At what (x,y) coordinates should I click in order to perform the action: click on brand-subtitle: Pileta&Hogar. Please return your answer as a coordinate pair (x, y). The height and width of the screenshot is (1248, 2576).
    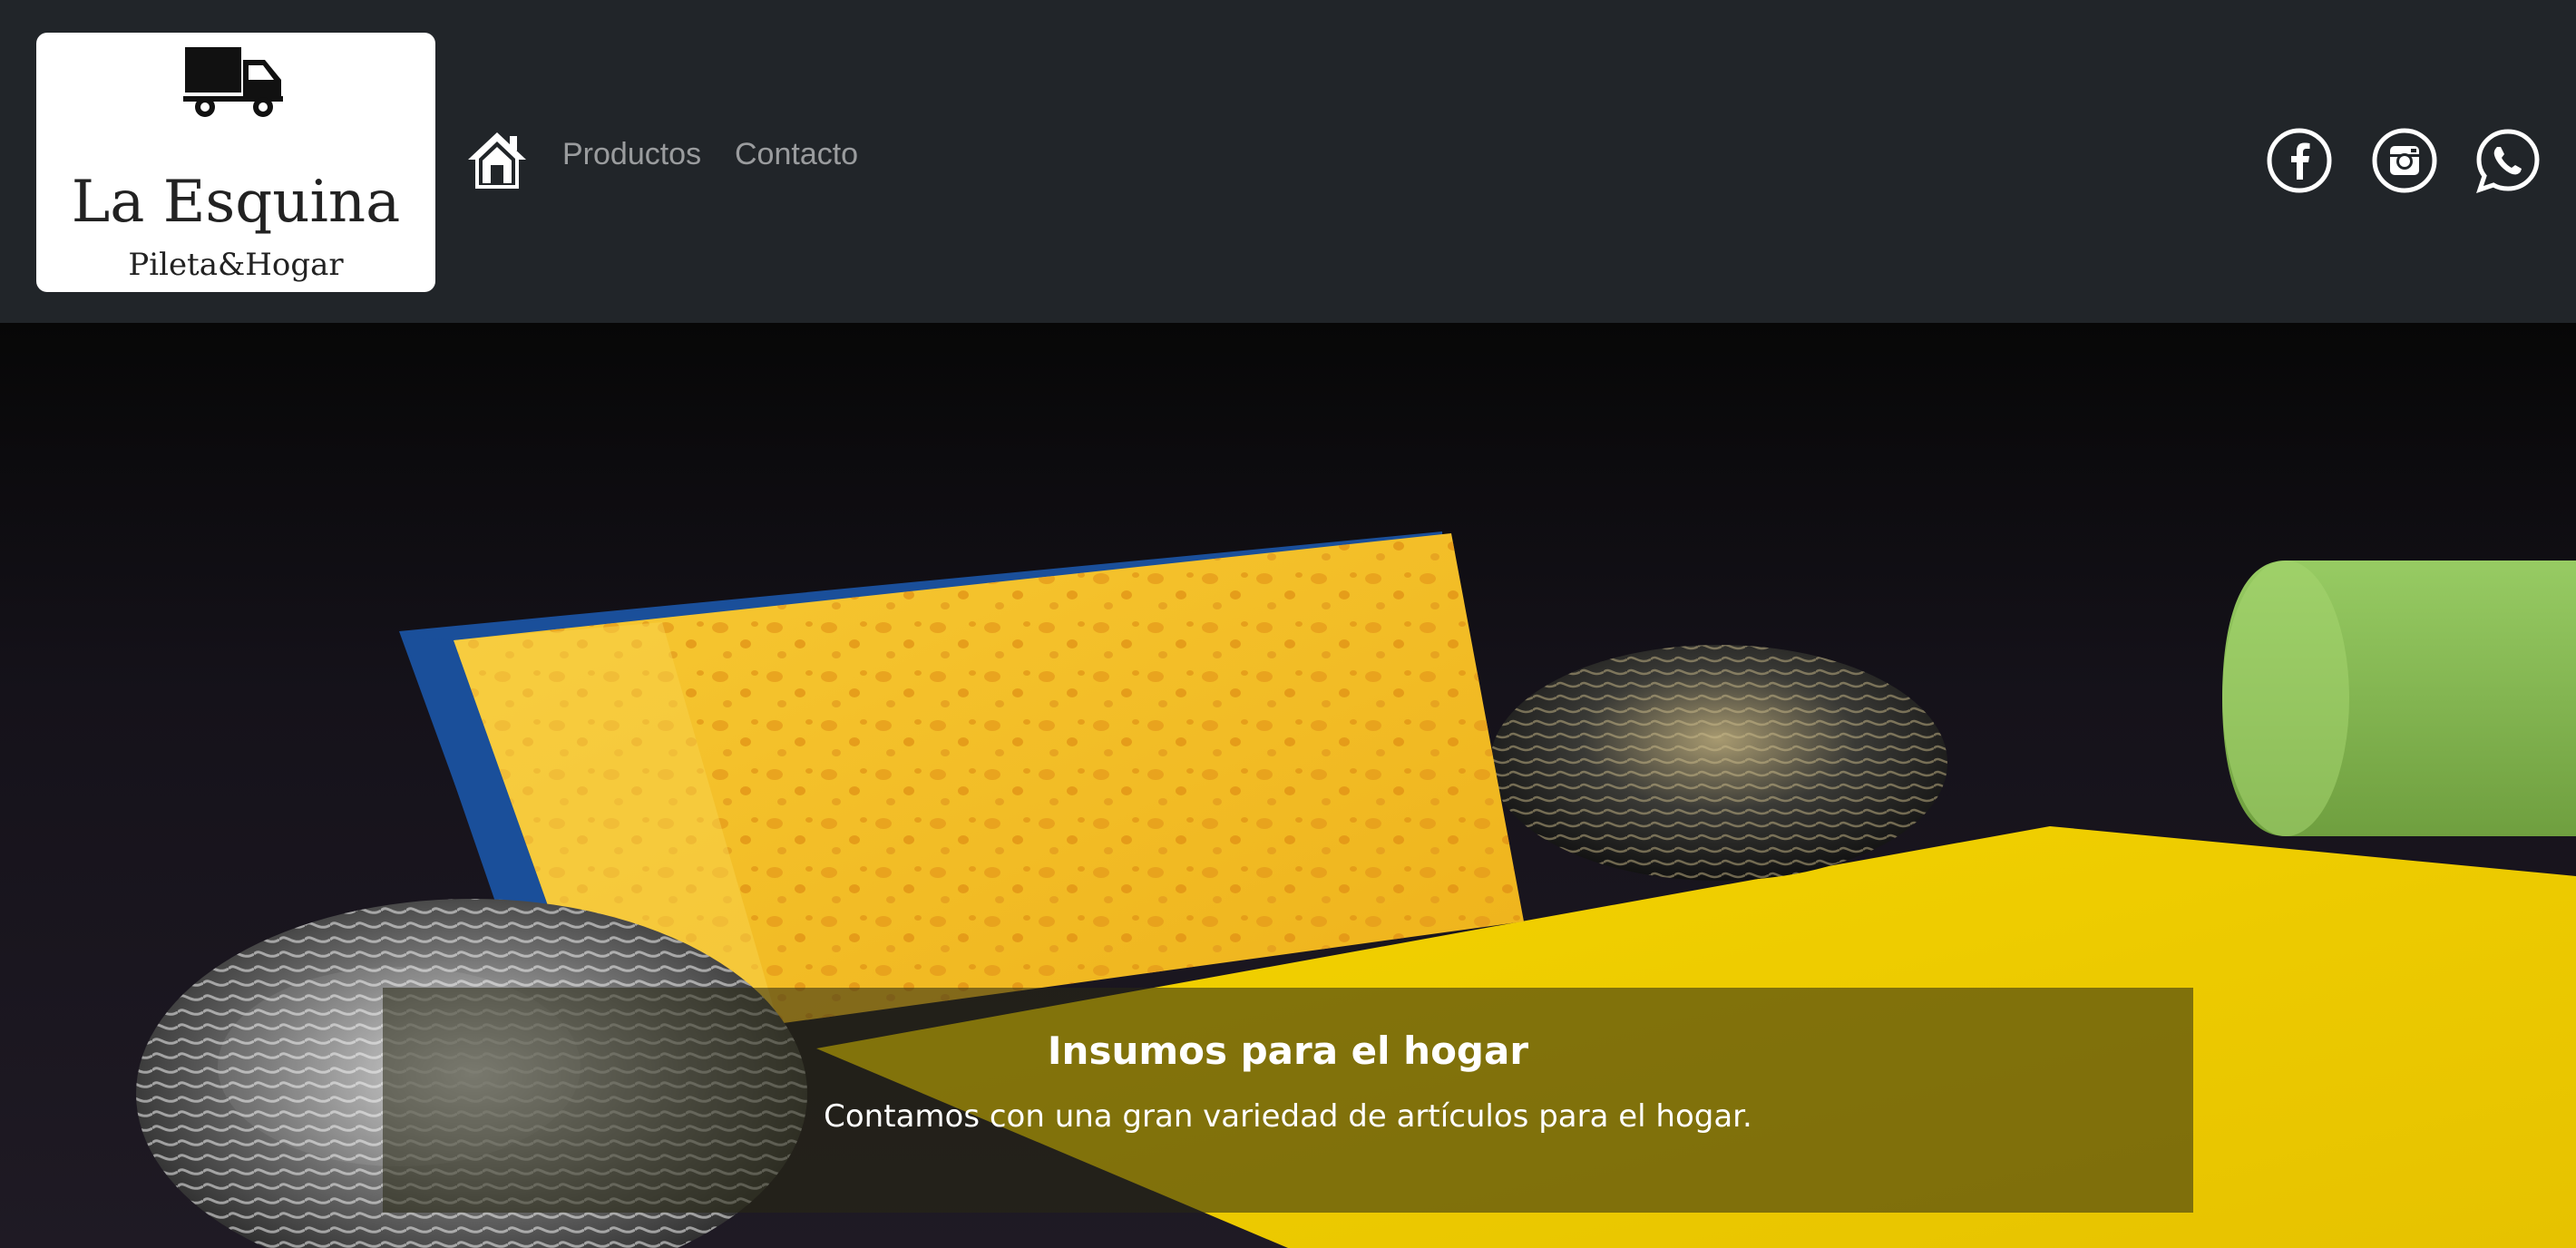
    Looking at the image, I should click on (236, 265).